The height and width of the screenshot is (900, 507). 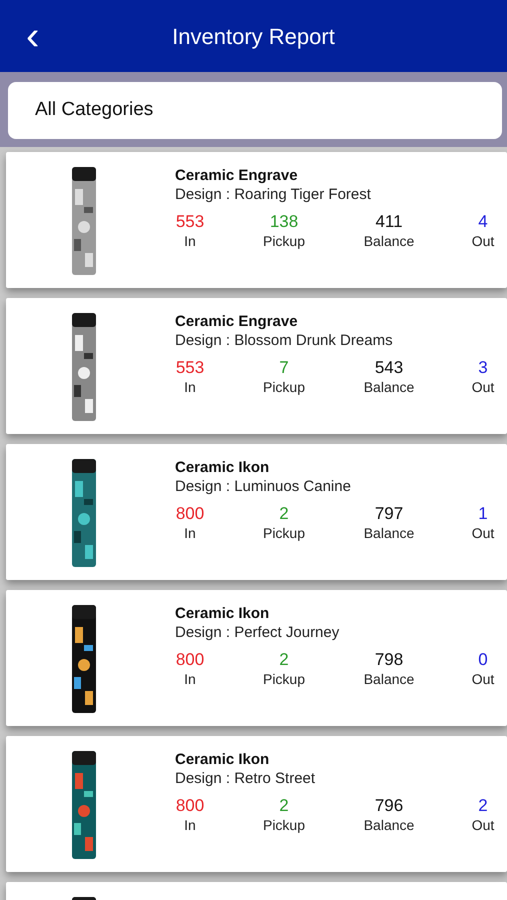 What do you see at coordinates (389, 222) in the screenshot?
I see `stat-value: 411` at bounding box center [389, 222].